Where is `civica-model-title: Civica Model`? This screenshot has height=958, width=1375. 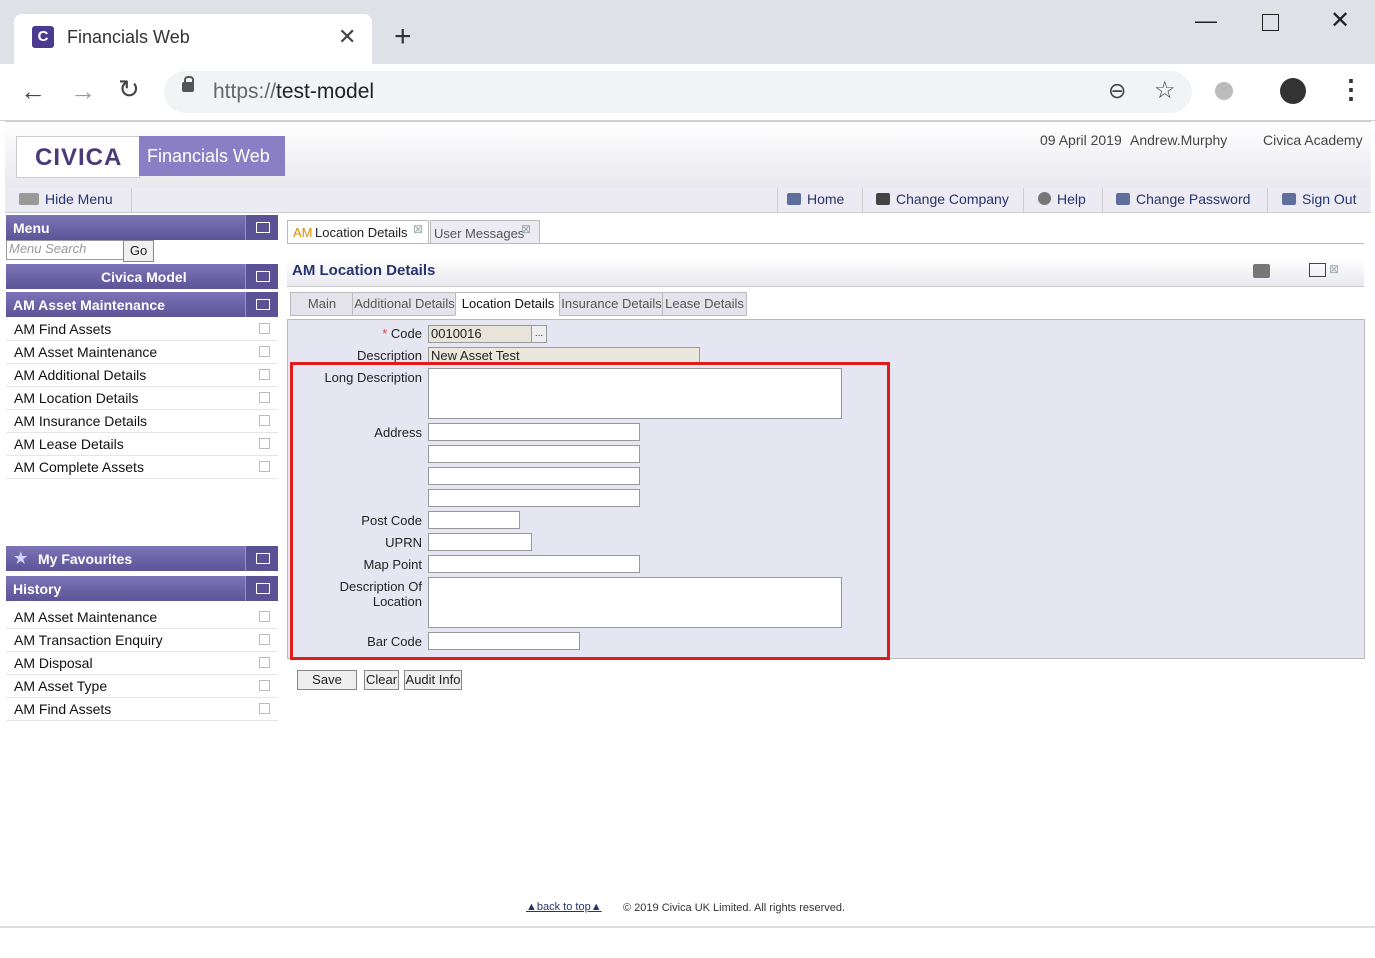
civica-model-title: Civica Model is located at coordinates (144, 277).